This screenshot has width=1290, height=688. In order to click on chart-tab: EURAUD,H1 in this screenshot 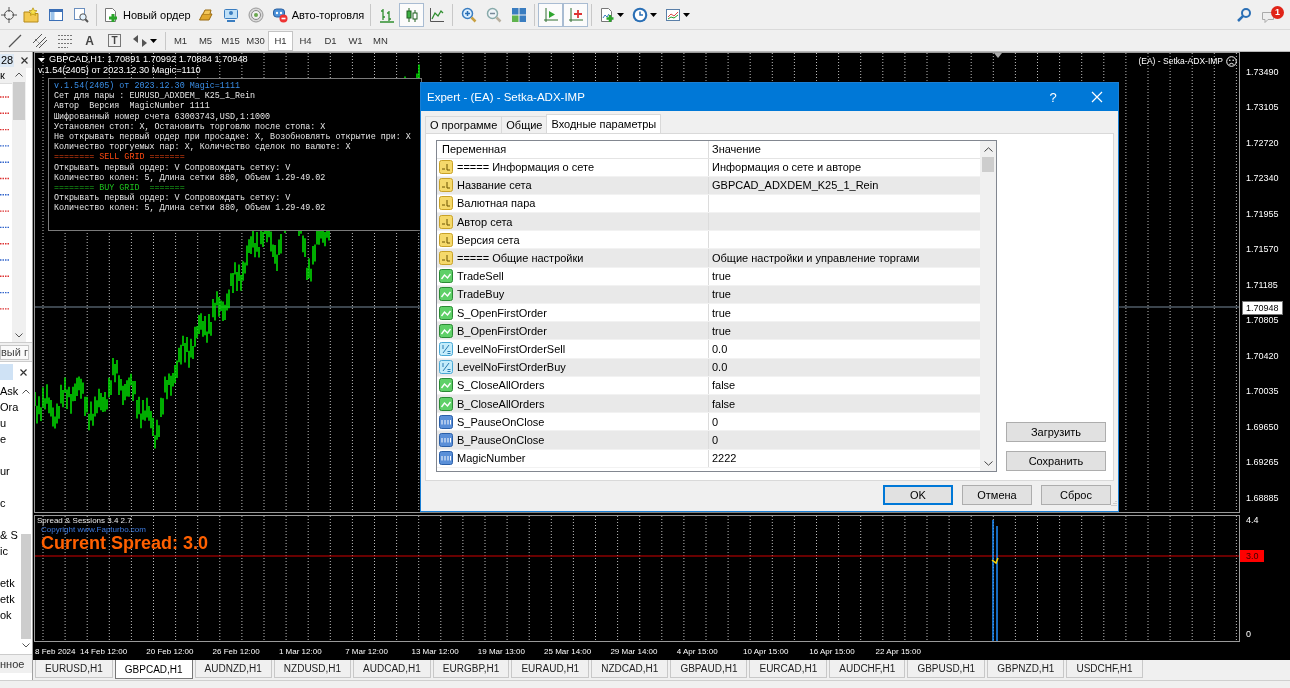, I will do `click(550, 669)`.